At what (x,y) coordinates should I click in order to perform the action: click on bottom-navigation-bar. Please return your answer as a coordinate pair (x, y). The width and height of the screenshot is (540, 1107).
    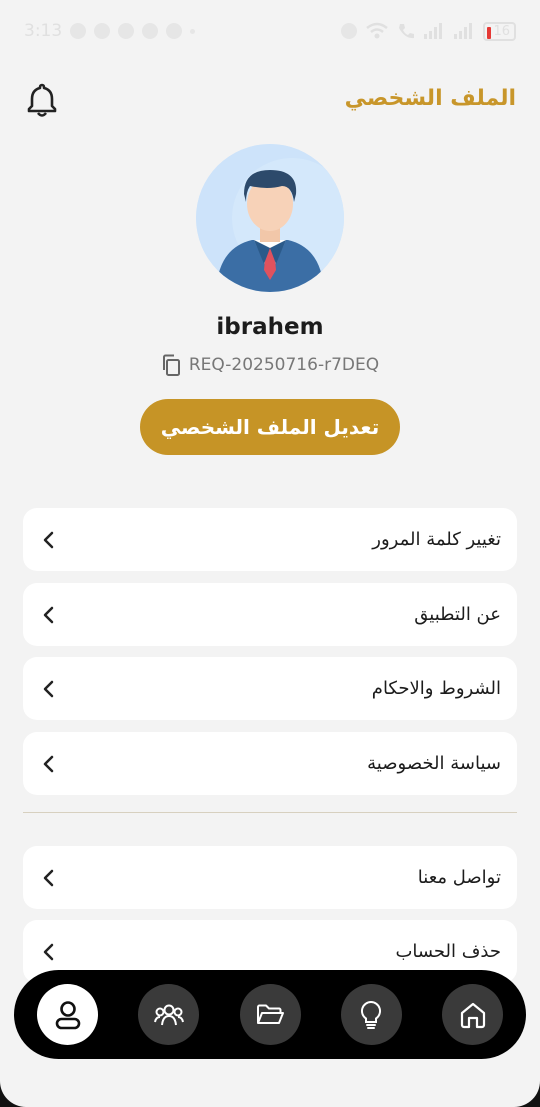
    Looking at the image, I should click on (270, 1014).